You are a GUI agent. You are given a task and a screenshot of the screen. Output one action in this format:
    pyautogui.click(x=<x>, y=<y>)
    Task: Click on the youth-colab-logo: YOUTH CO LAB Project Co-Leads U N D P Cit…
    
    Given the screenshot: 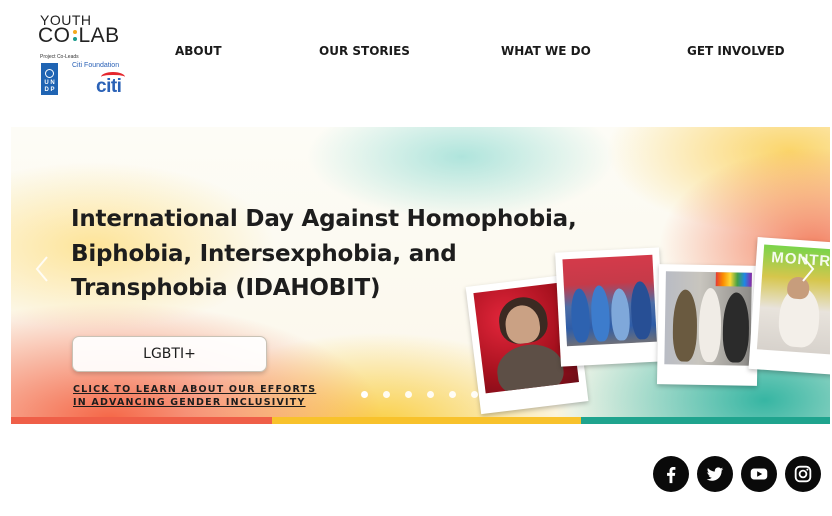 What is the action you would take?
    pyautogui.click(x=88, y=57)
    